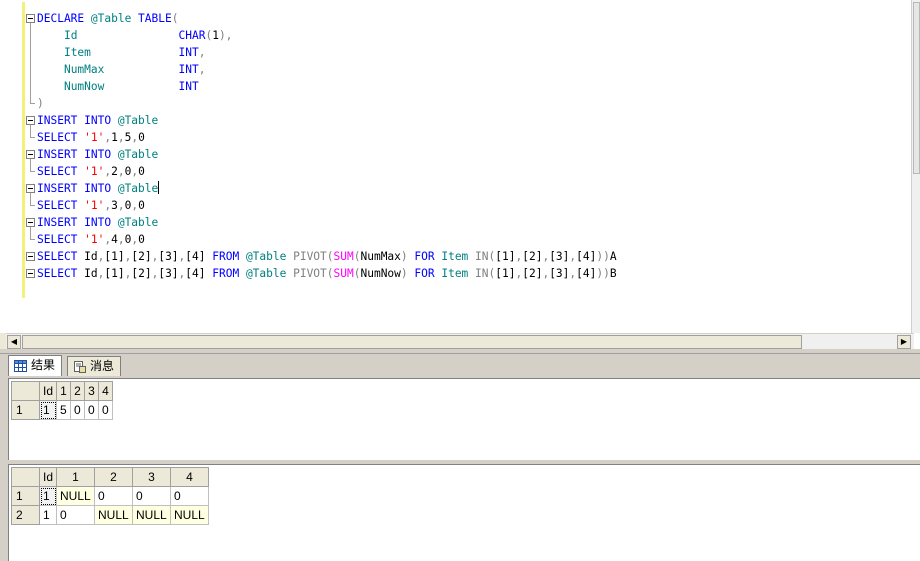 The height and width of the screenshot is (561, 920). I want to click on code-token: SELECT, so click(61, 256).